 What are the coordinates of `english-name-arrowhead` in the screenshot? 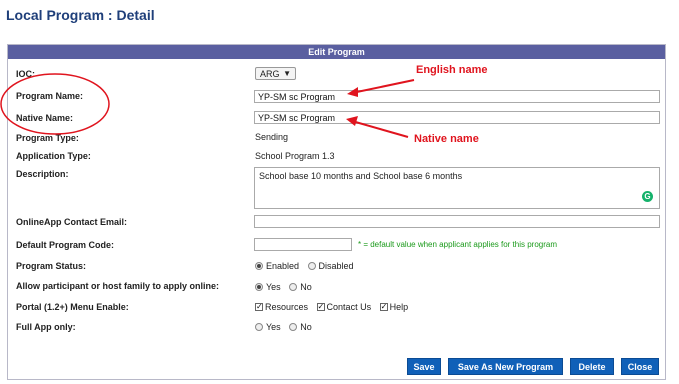 It's located at (352, 92).